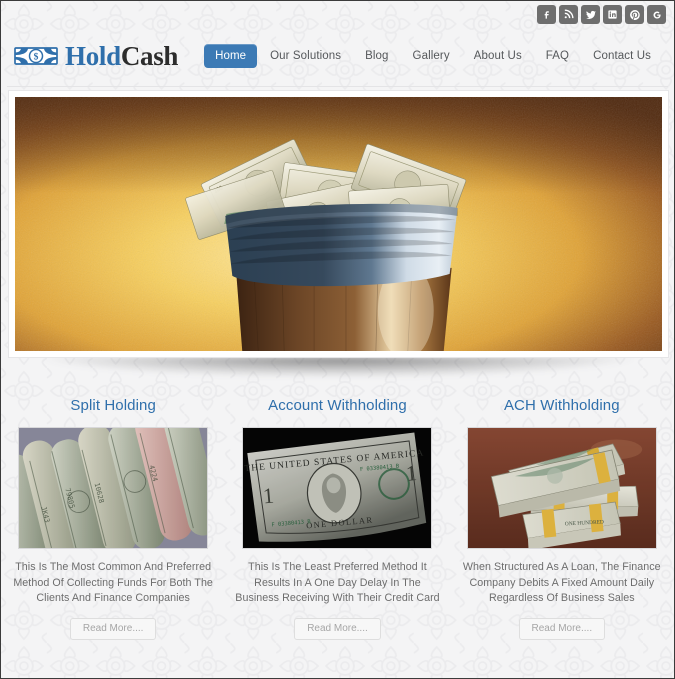 The image size is (675, 679). What do you see at coordinates (113, 405) in the screenshot?
I see `service-title: Split Holding` at bounding box center [113, 405].